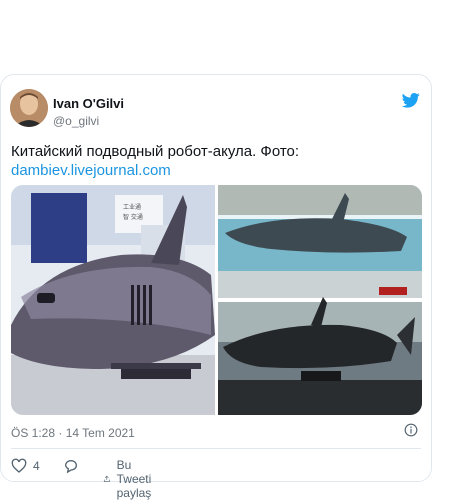 This screenshot has width=465, height=500. Describe the element at coordinates (217, 170) in the screenshot. I see `tweet-link: dambiev.livejournal.com` at that location.